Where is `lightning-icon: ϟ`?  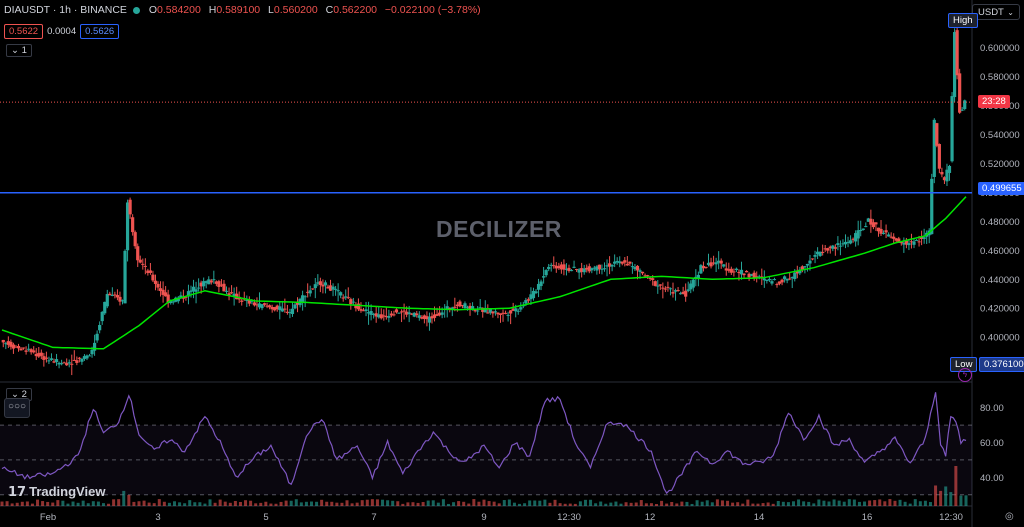
lightning-icon: ϟ is located at coordinates (965, 375).